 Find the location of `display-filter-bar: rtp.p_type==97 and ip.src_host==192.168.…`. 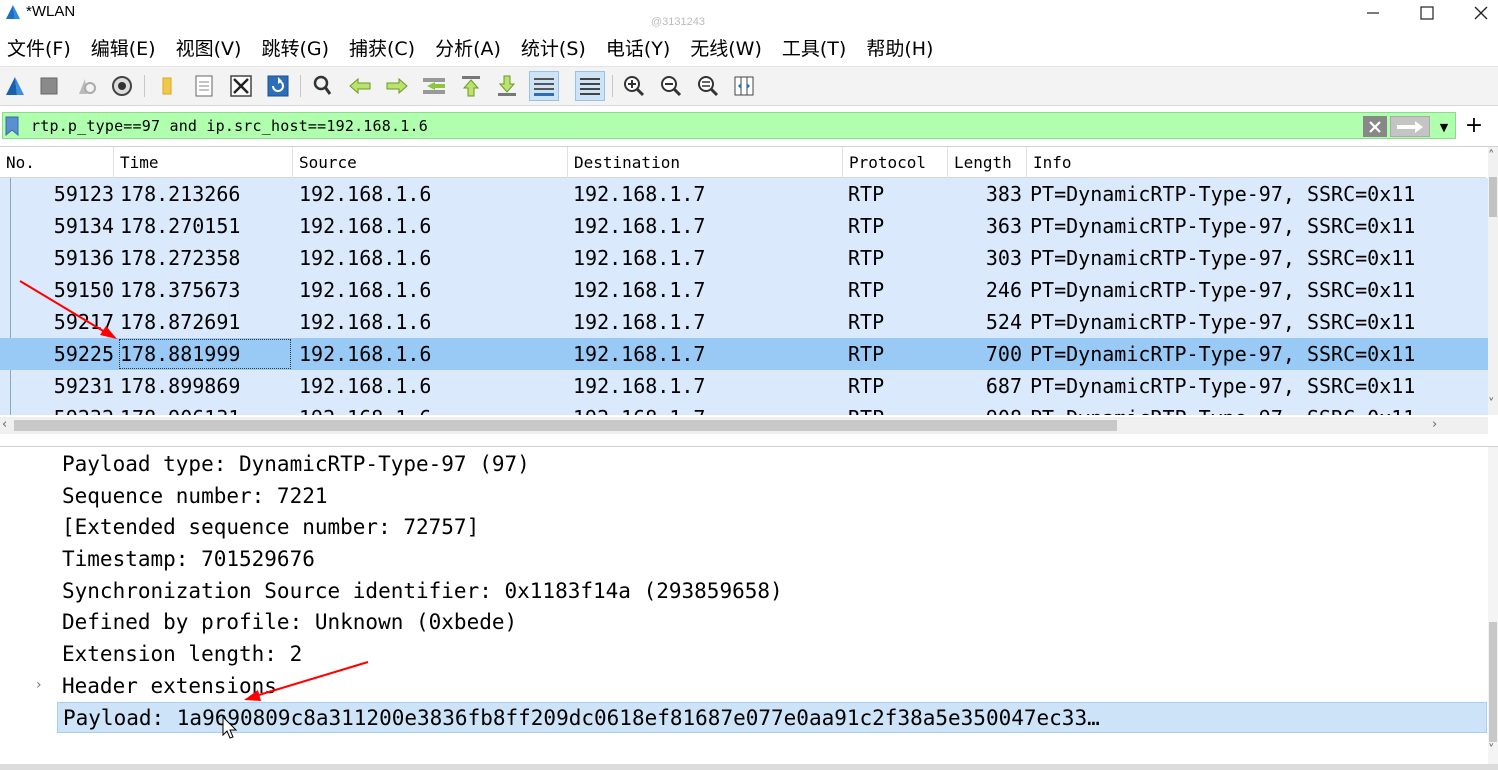

display-filter-bar: rtp.p_type==97 and ip.src_host==192.168.… is located at coordinates (749, 126).